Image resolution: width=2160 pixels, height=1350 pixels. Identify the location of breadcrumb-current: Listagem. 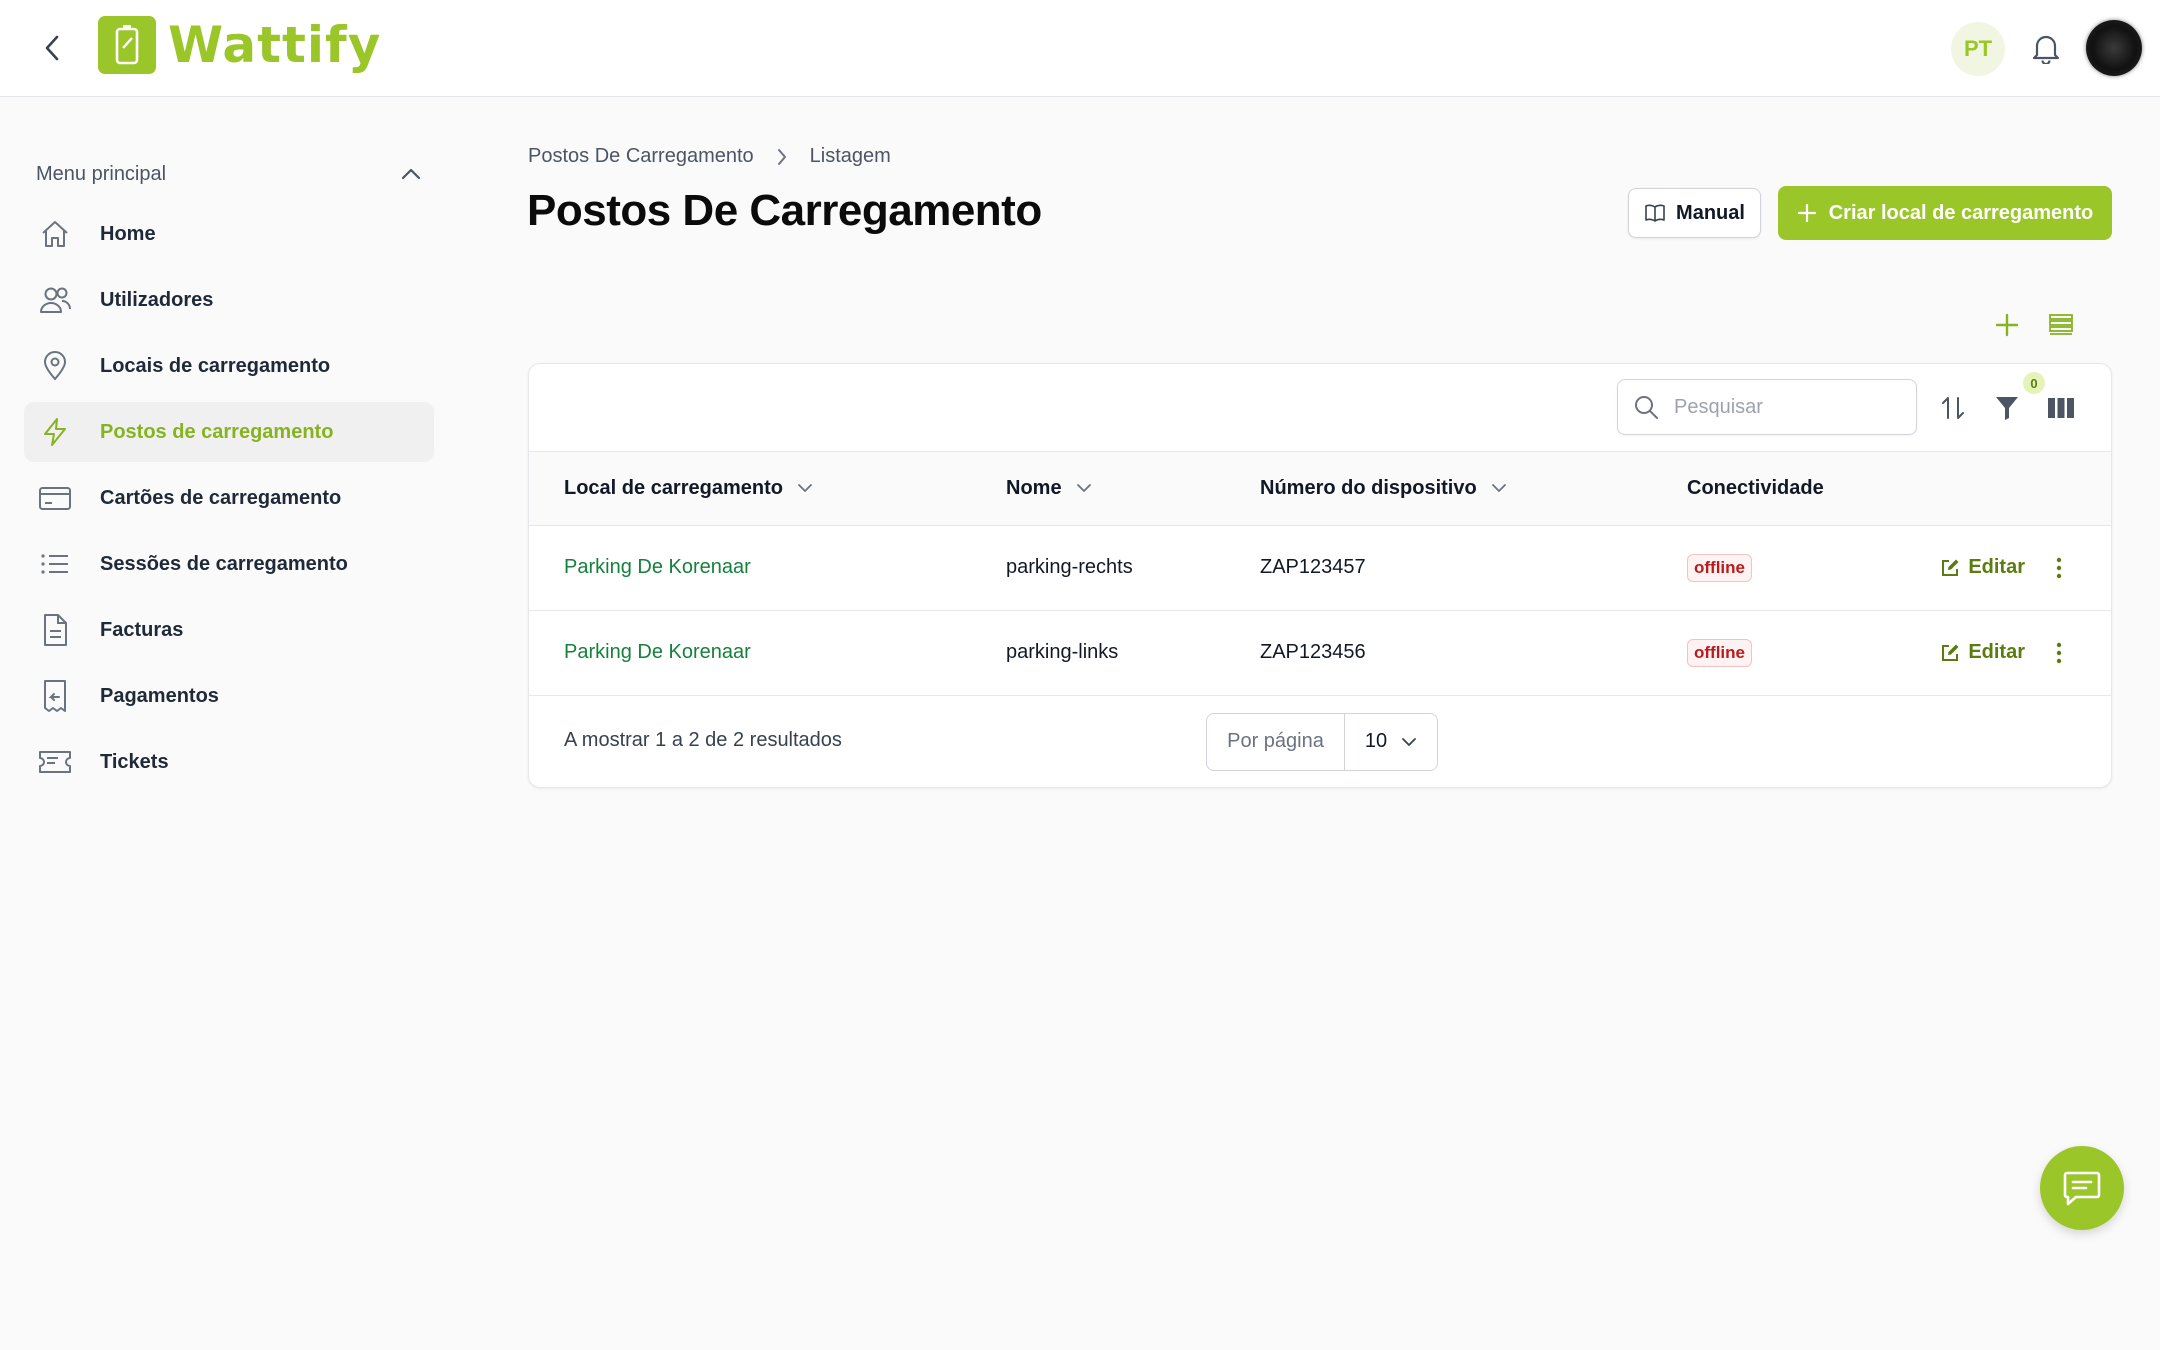
(850, 156).